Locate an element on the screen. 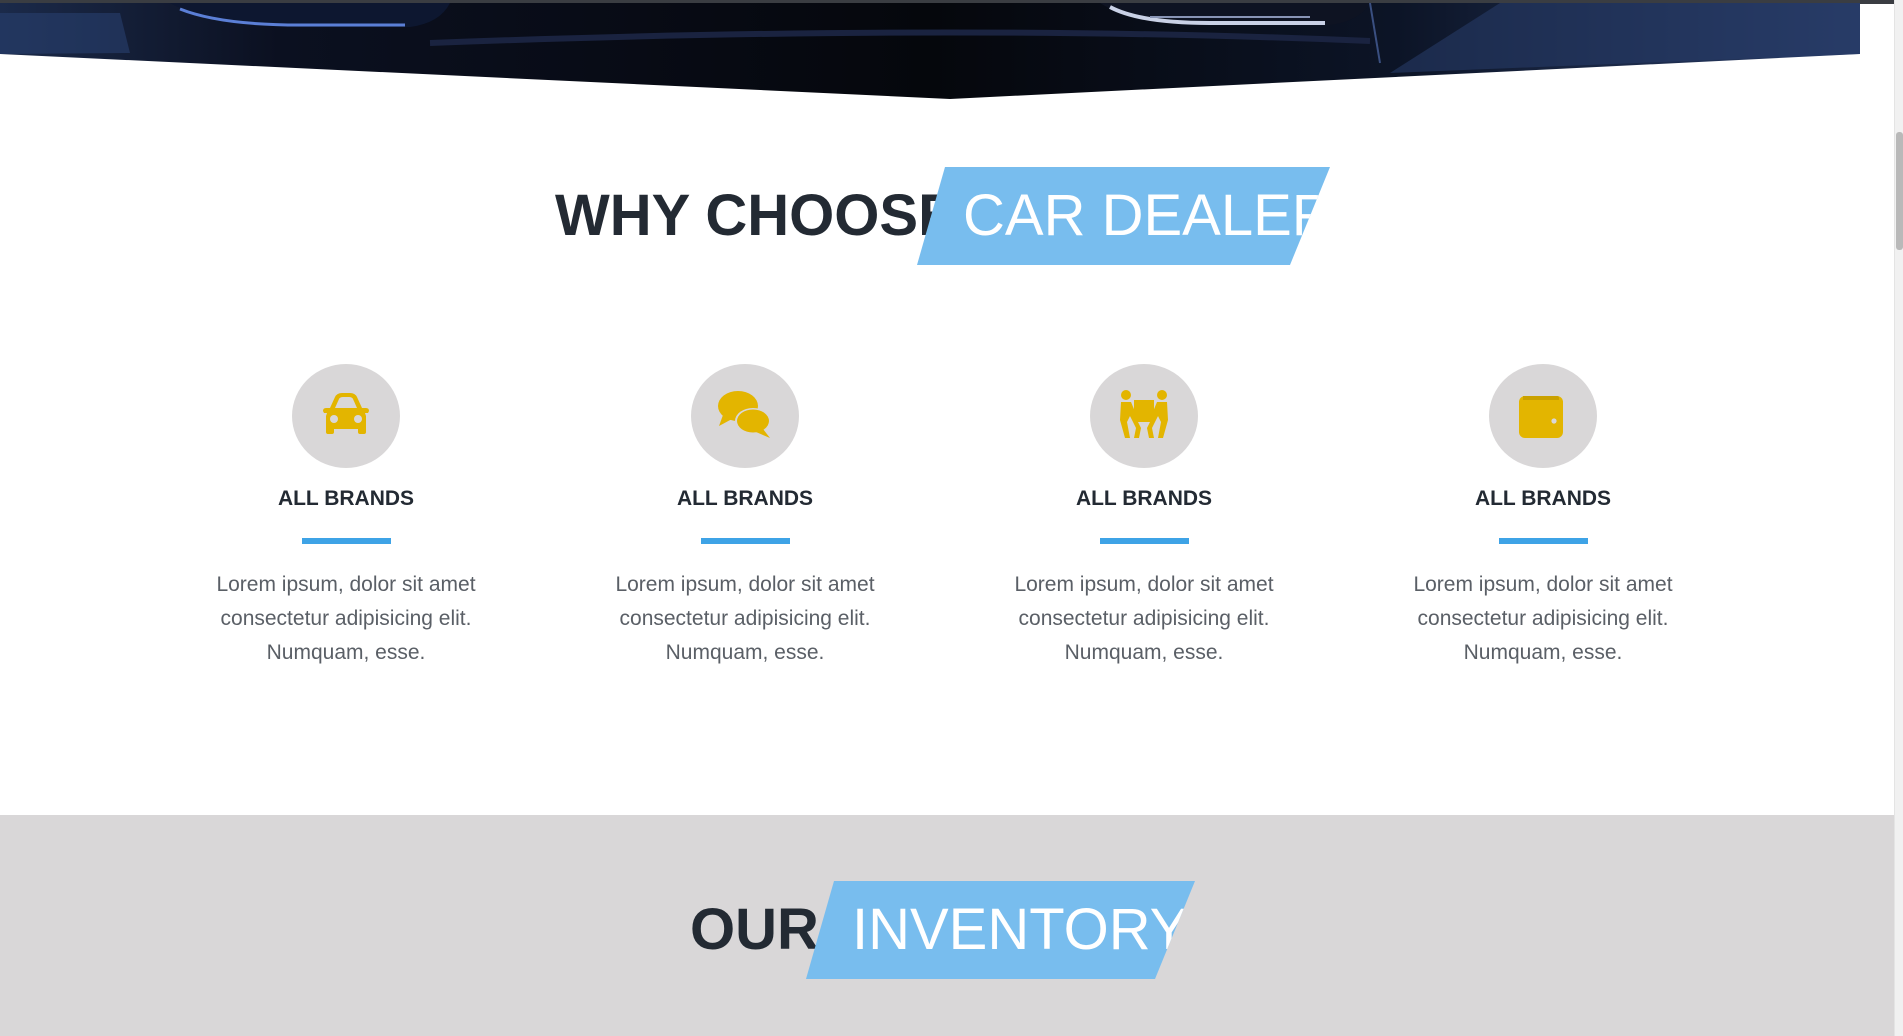 This screenshot has height=1036, width=1903. heading-dark-text: OUR is located at coordinates (754, 929).